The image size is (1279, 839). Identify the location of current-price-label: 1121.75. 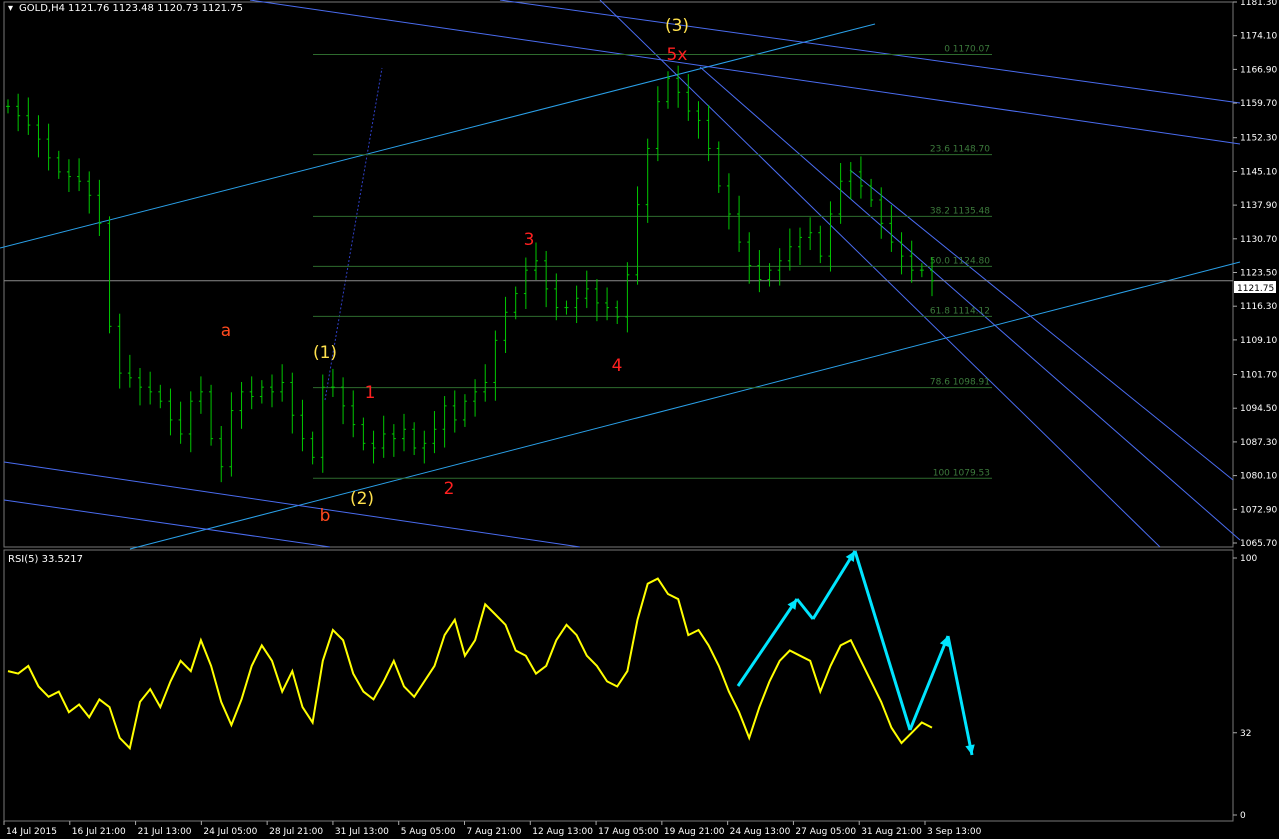
(1255, 289).